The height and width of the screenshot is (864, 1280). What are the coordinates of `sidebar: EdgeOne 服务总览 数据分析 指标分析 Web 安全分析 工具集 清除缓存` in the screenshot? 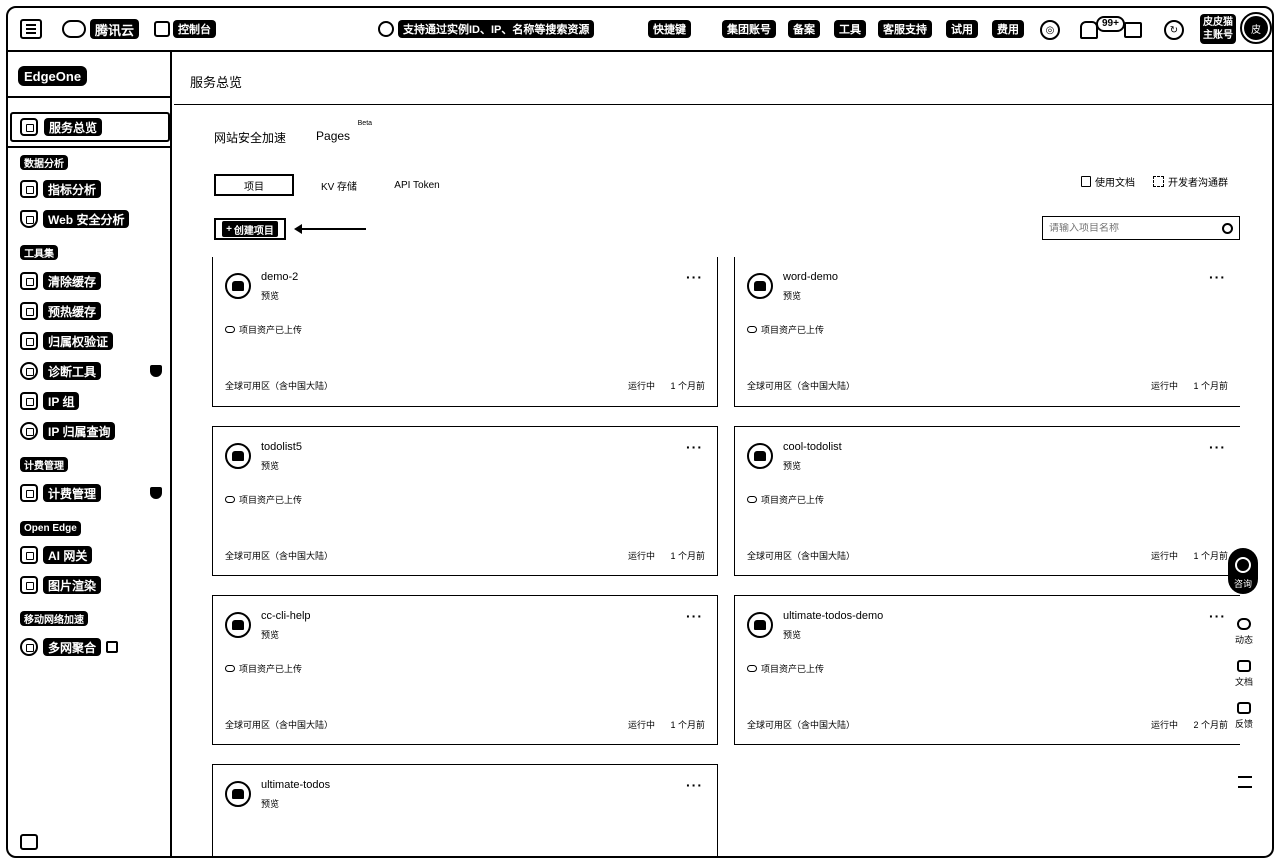 It's located at (90, 454).